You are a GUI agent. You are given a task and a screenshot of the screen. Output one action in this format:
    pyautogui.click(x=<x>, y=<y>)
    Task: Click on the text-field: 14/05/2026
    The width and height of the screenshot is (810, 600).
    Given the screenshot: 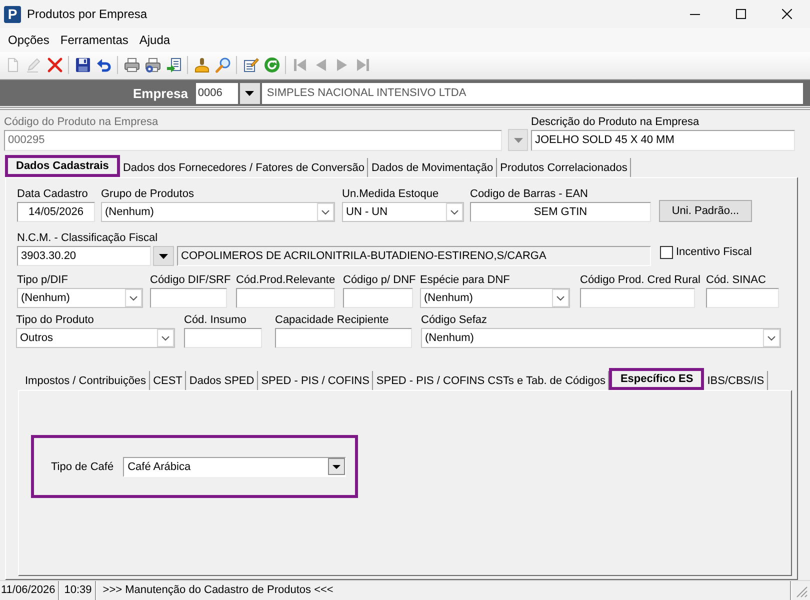 What is the action you would take?
    pyautogui.click(x=56, y=212)
    